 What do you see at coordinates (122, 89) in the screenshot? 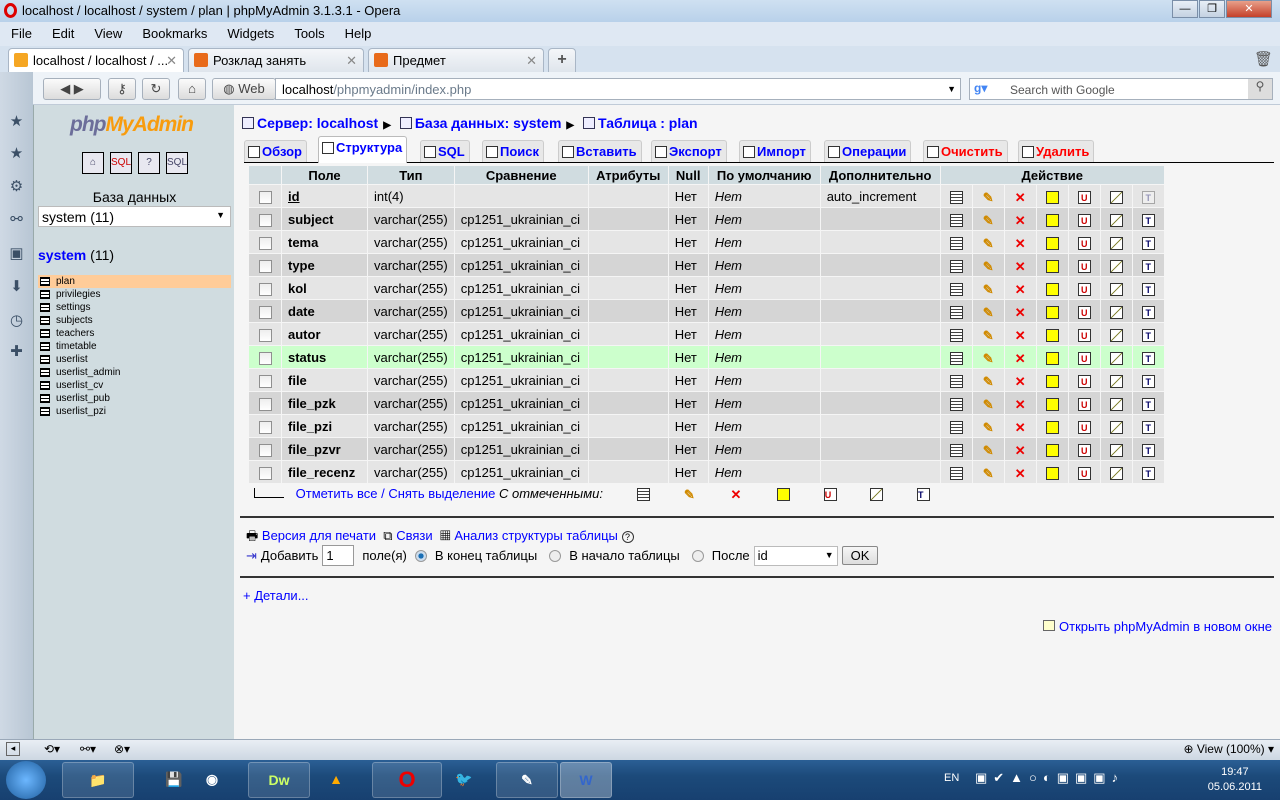
I see `wand-key-button: ⚷` at bounding box center [122, 89].